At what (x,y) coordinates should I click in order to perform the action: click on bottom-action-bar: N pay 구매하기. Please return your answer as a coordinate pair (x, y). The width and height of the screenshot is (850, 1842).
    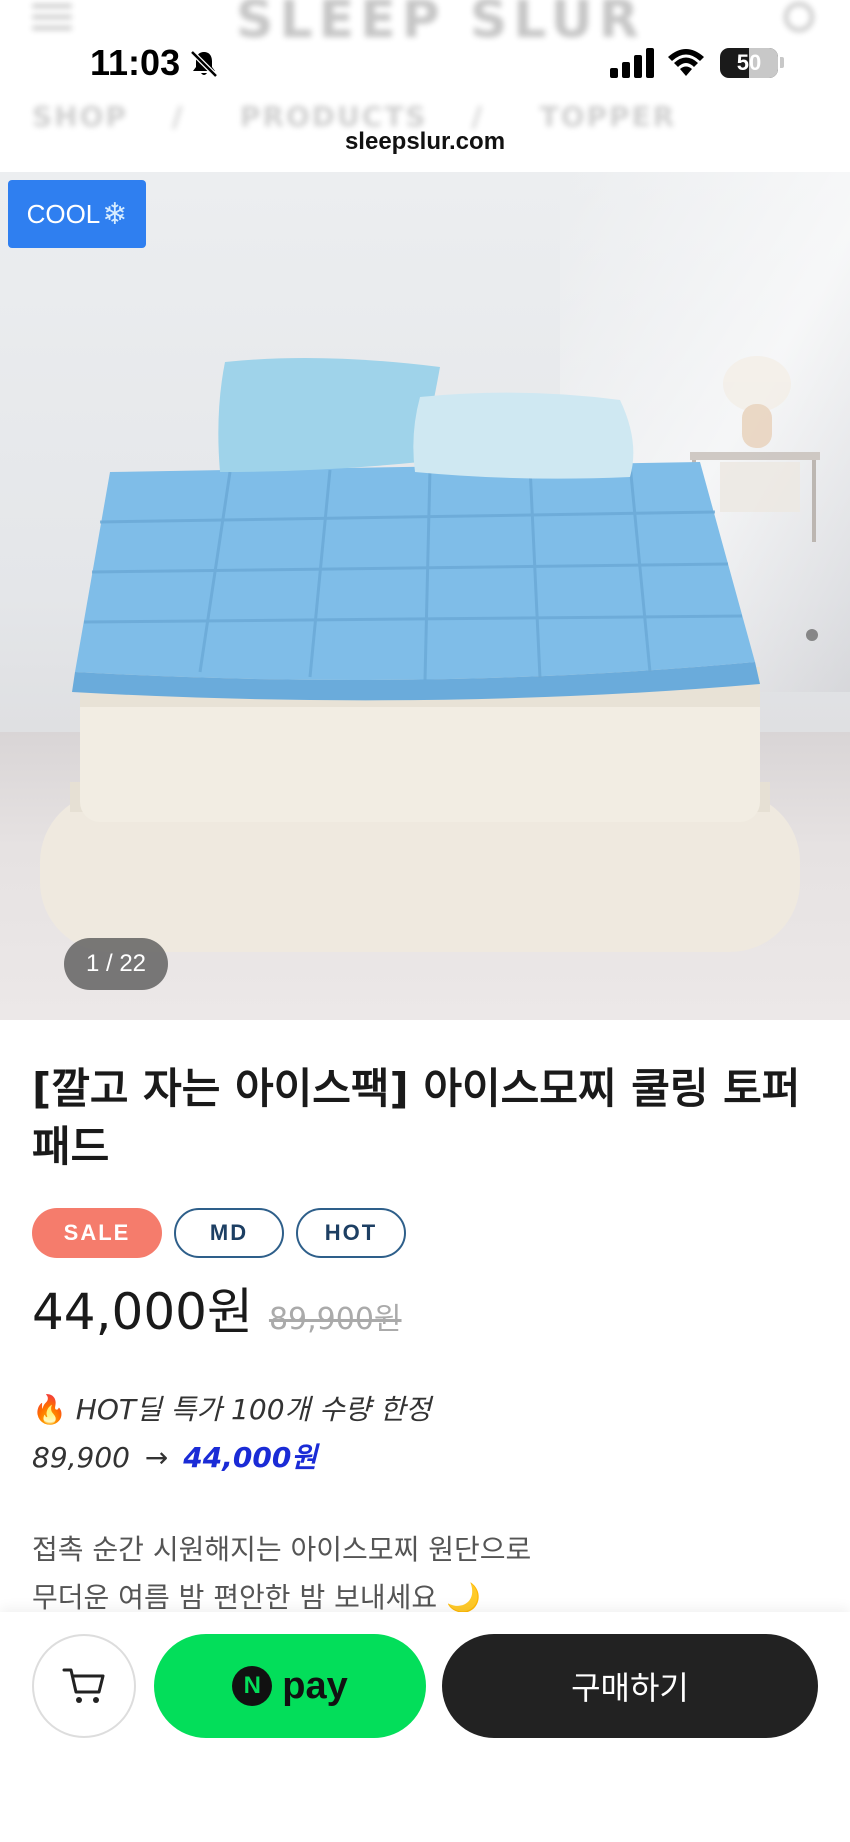
    Looking at the image, I should click on (425, 1727).